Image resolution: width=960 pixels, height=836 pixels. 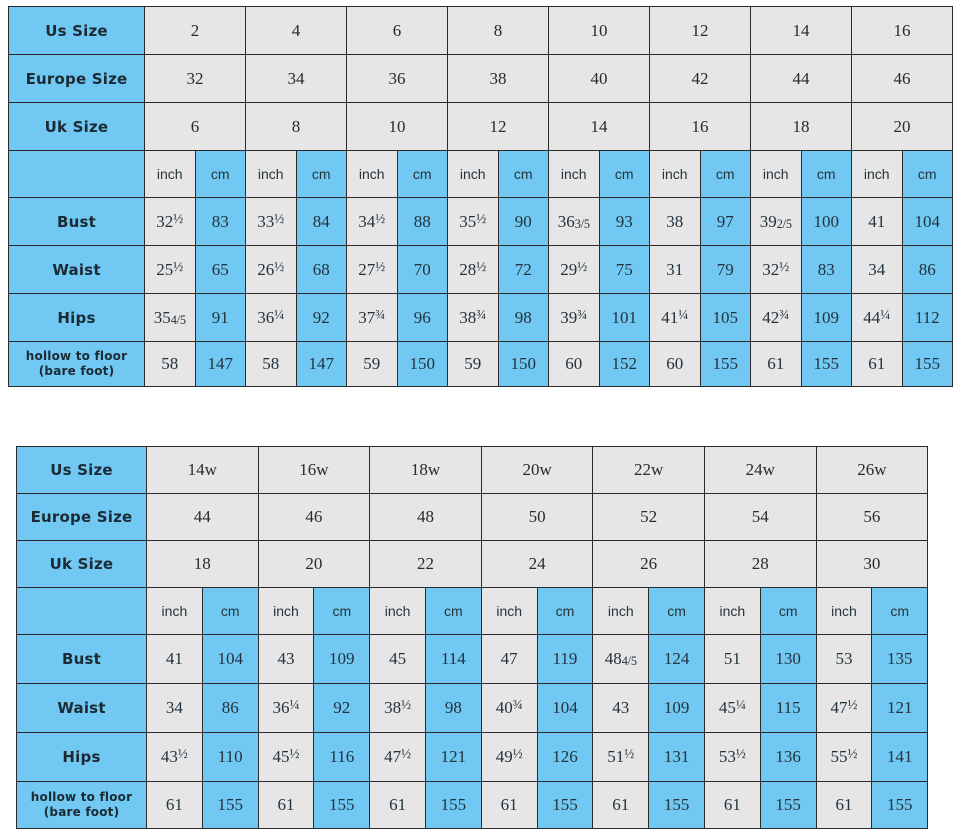 I want to click on bust-inch-1: 41, so click(x=174, y=659).